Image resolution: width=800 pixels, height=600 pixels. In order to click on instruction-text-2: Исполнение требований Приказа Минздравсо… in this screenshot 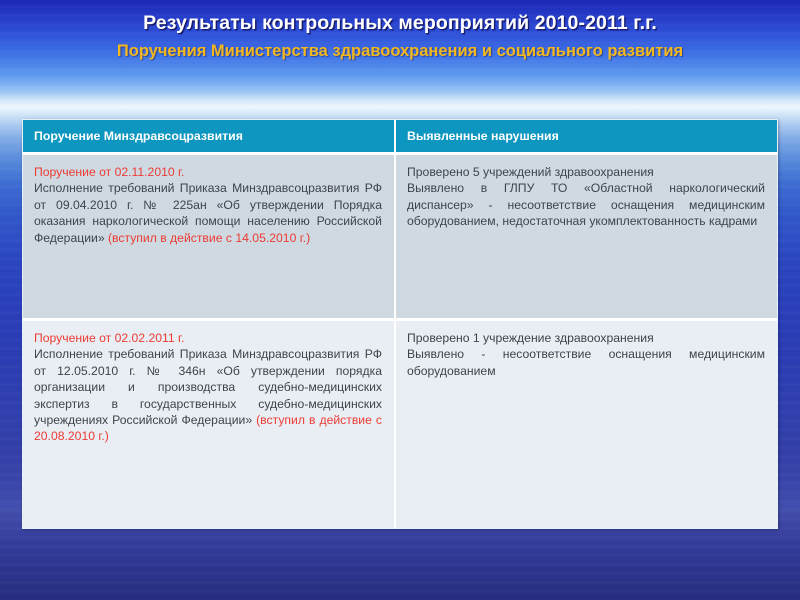, I will do `click(208, 395)`.